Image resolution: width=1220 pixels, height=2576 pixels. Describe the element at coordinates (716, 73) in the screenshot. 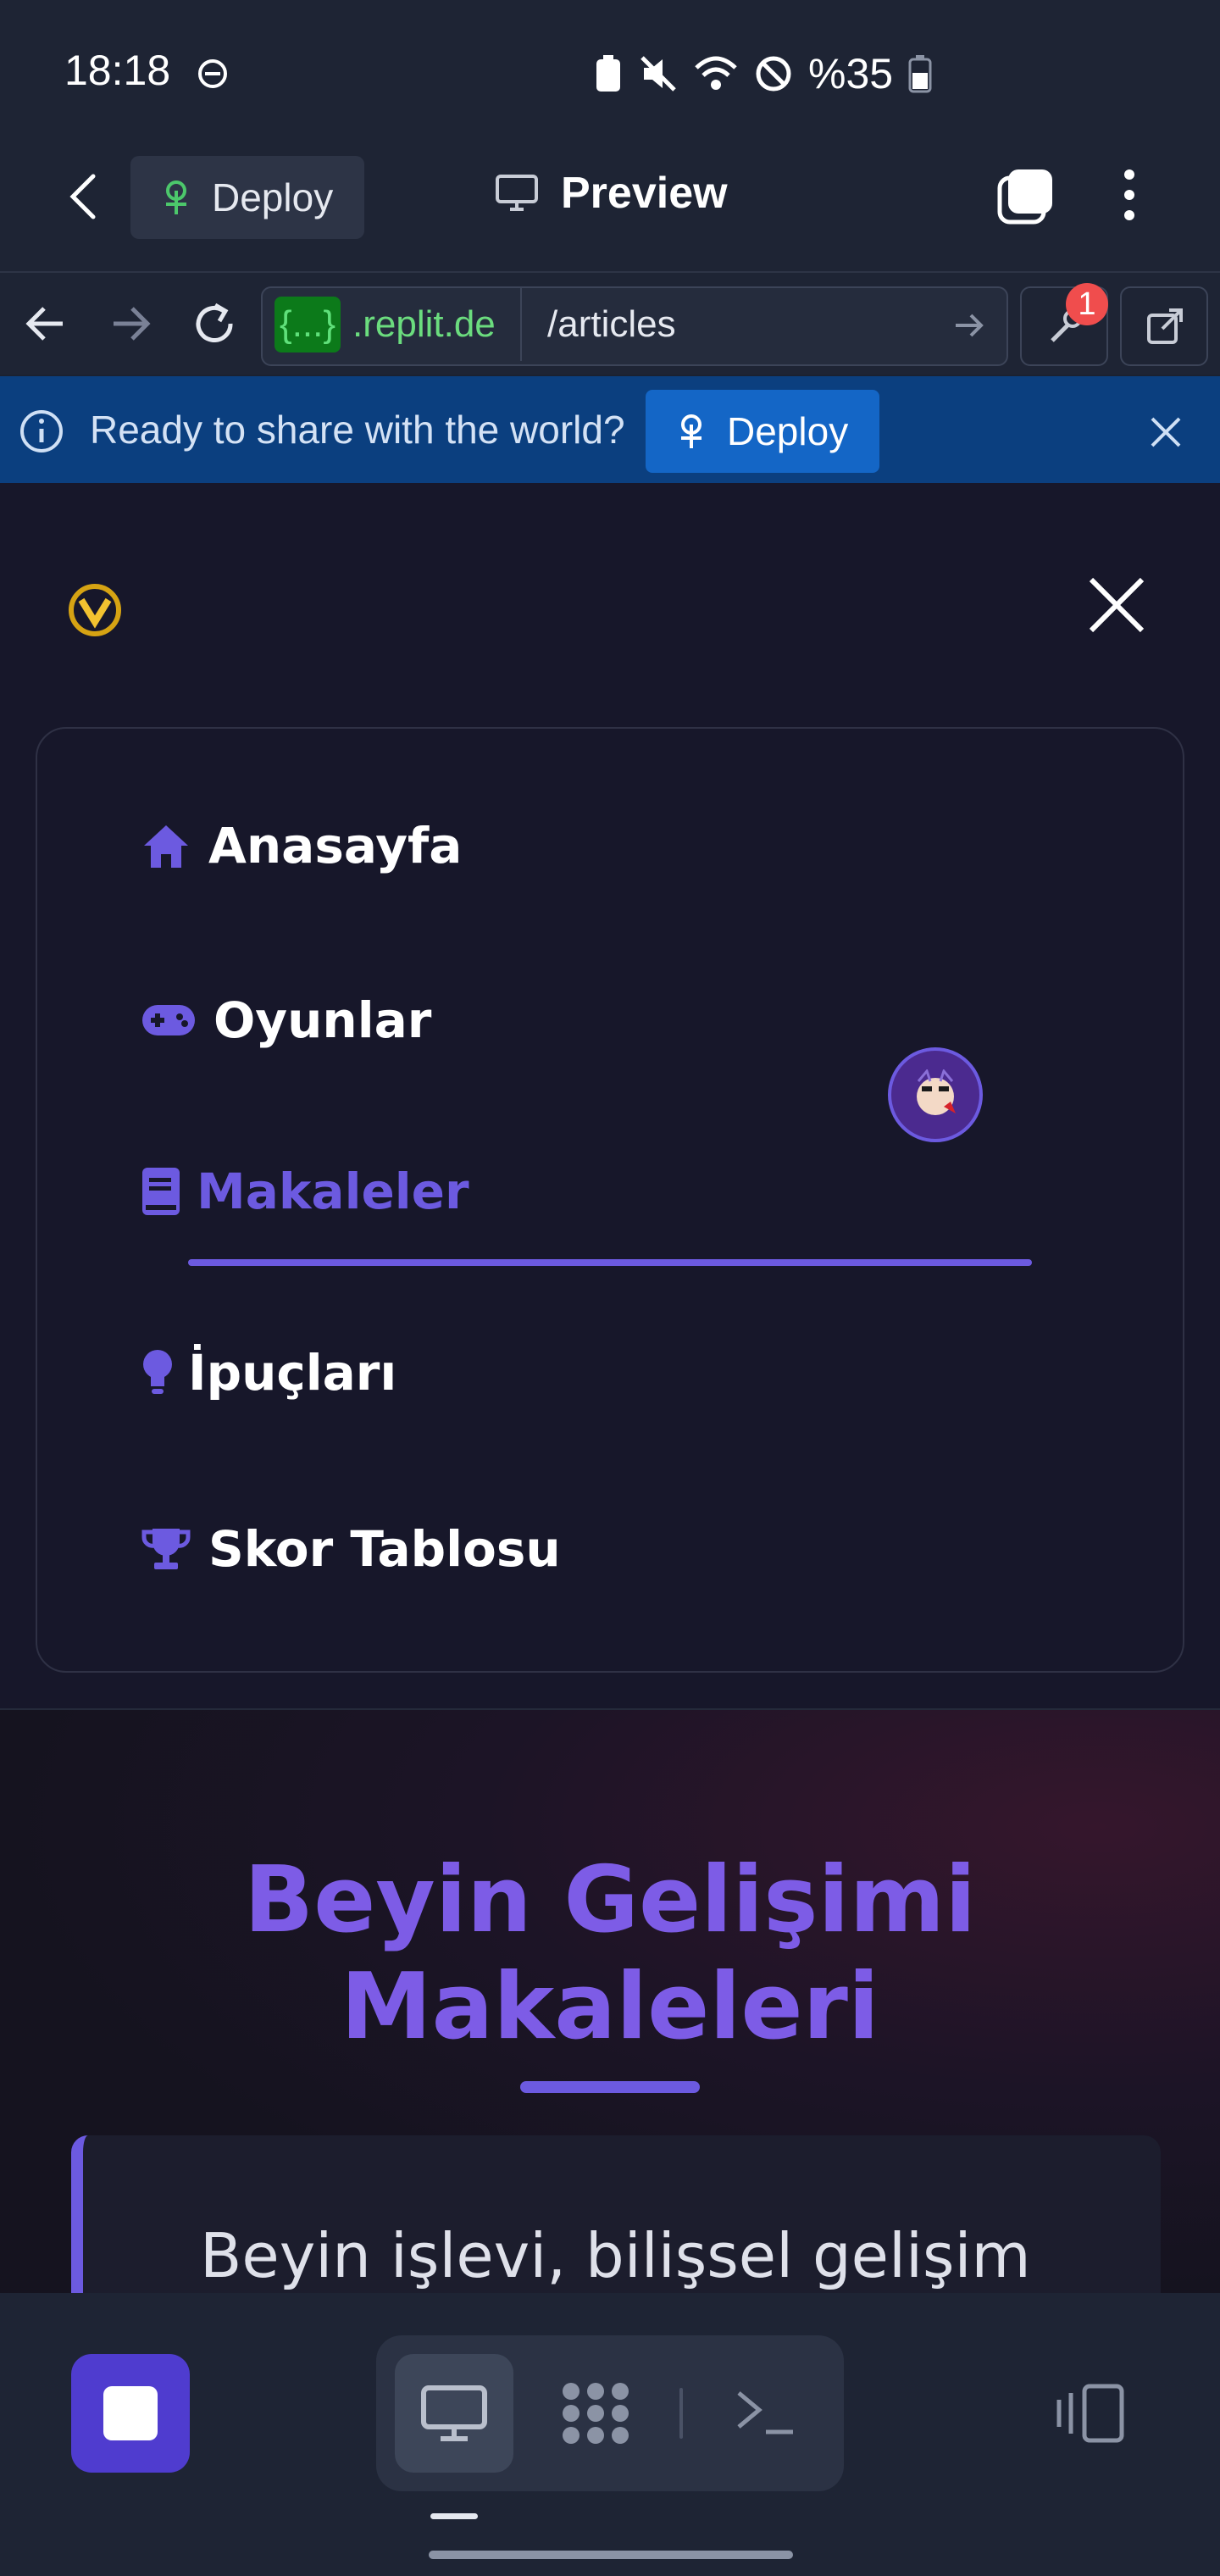

I see `wifi-icon` at that location.